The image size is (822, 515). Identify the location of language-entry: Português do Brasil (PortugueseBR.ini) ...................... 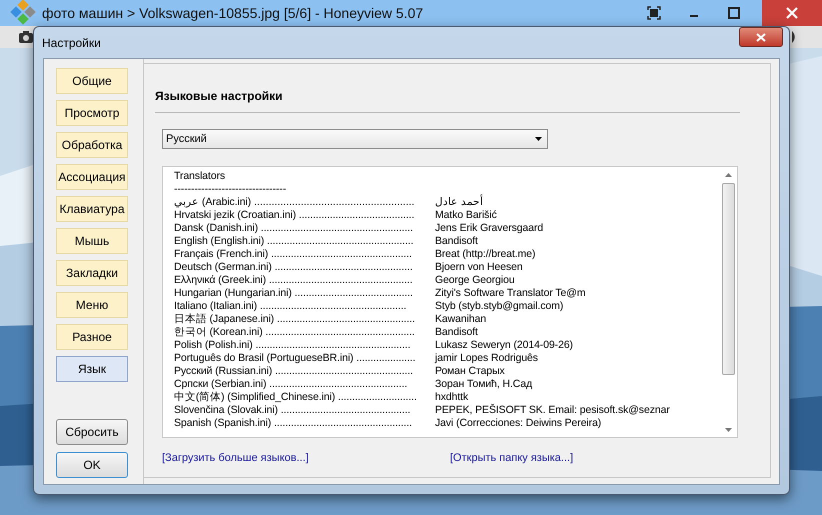
(295, 358).